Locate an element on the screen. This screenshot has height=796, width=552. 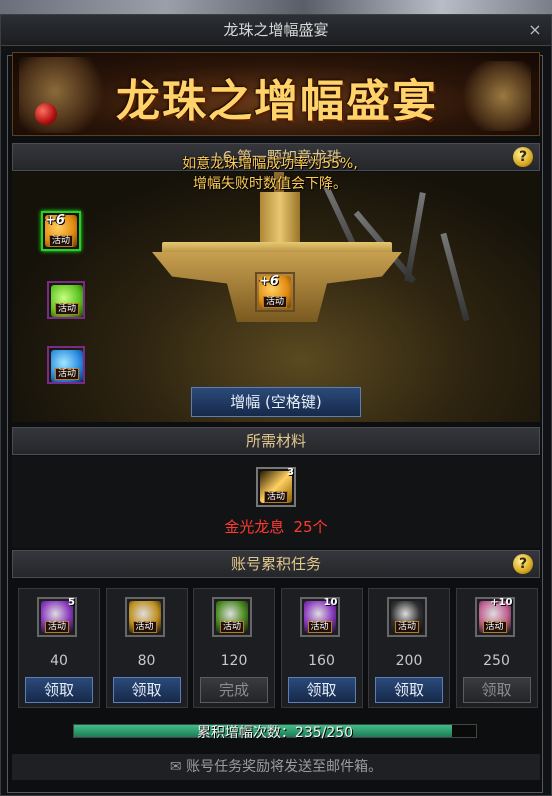
task-claim-button: 完成 is located at coordinates (234, 690).